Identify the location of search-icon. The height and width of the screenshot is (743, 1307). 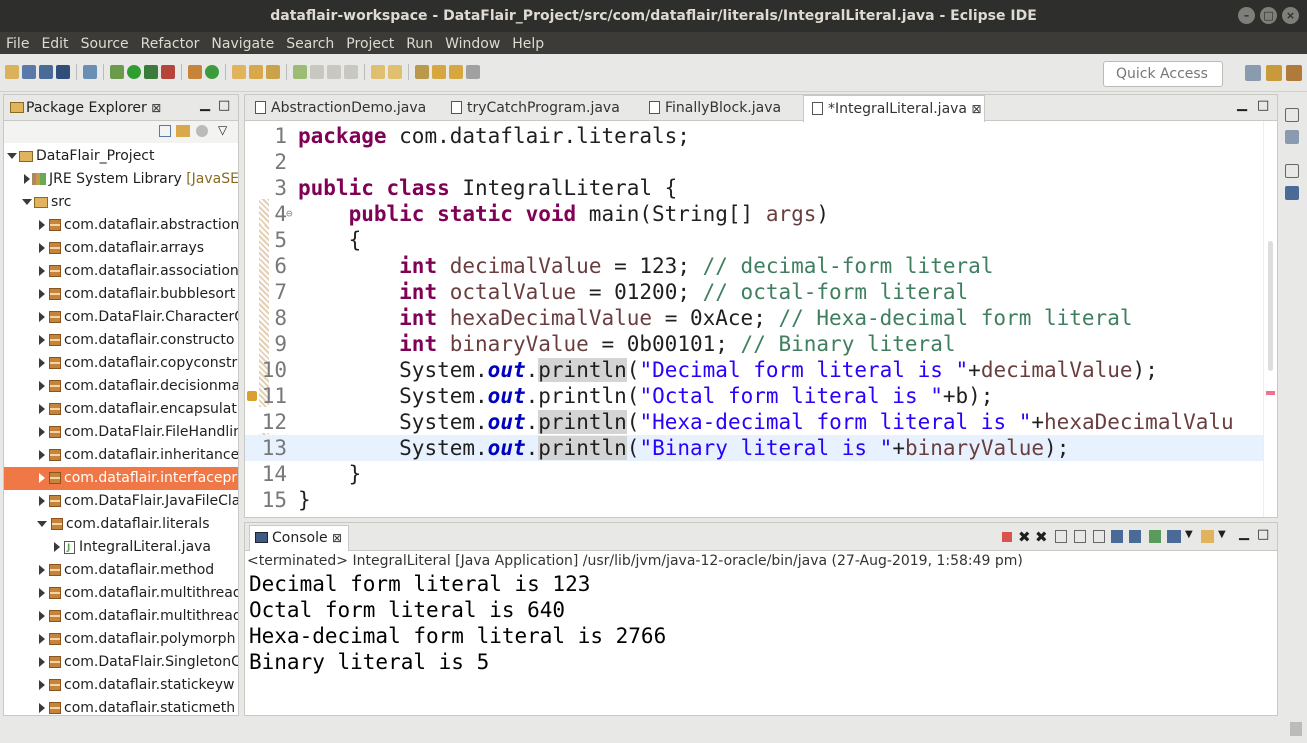
(273, 72).